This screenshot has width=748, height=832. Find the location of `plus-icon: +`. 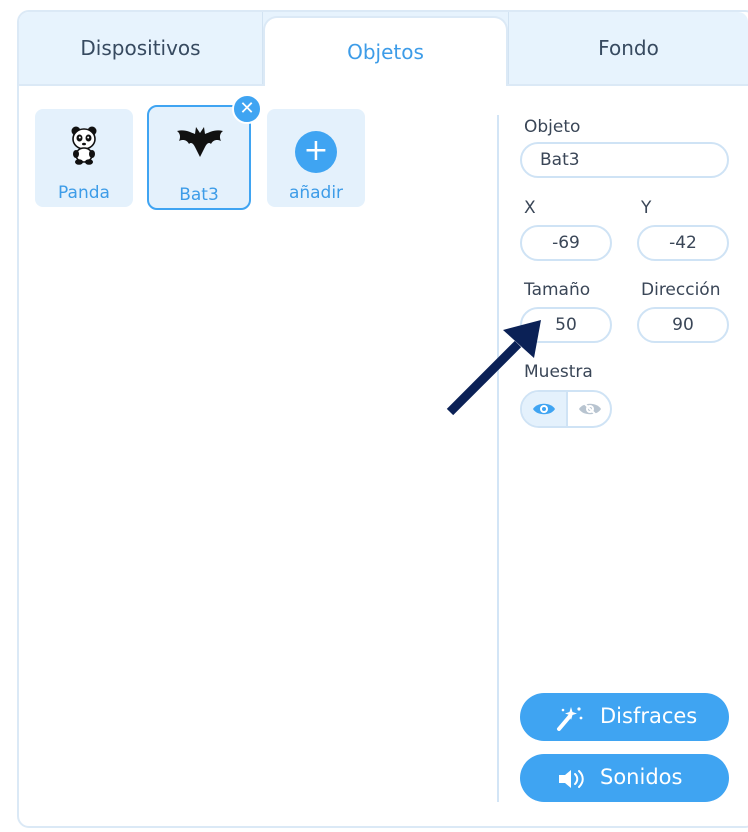

plus-icon: + is located at coordinates (316, 152).